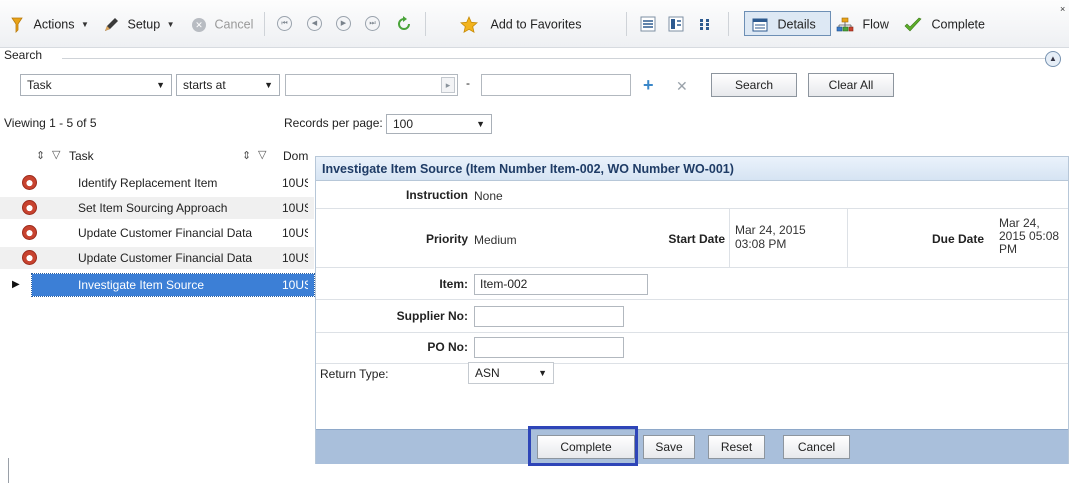  Describe the element at coordinates (796, 24) in the screenshot. I see `details-label: Details` at that location.